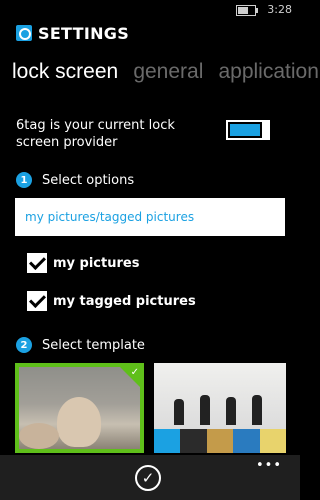  I want to click on status-time: 3:28, so click(279, 9).